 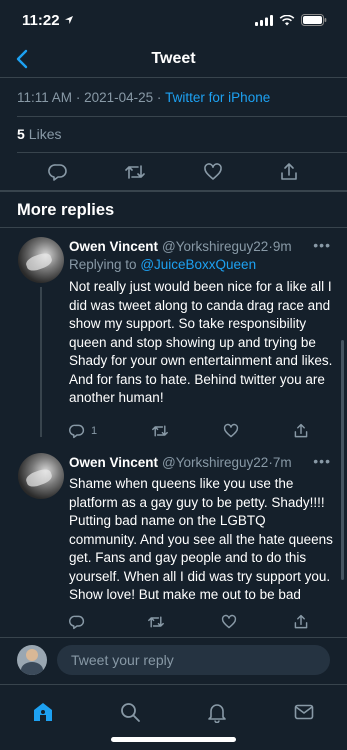 I want to click on chevron-left-icon, so click(x=22, y=59).